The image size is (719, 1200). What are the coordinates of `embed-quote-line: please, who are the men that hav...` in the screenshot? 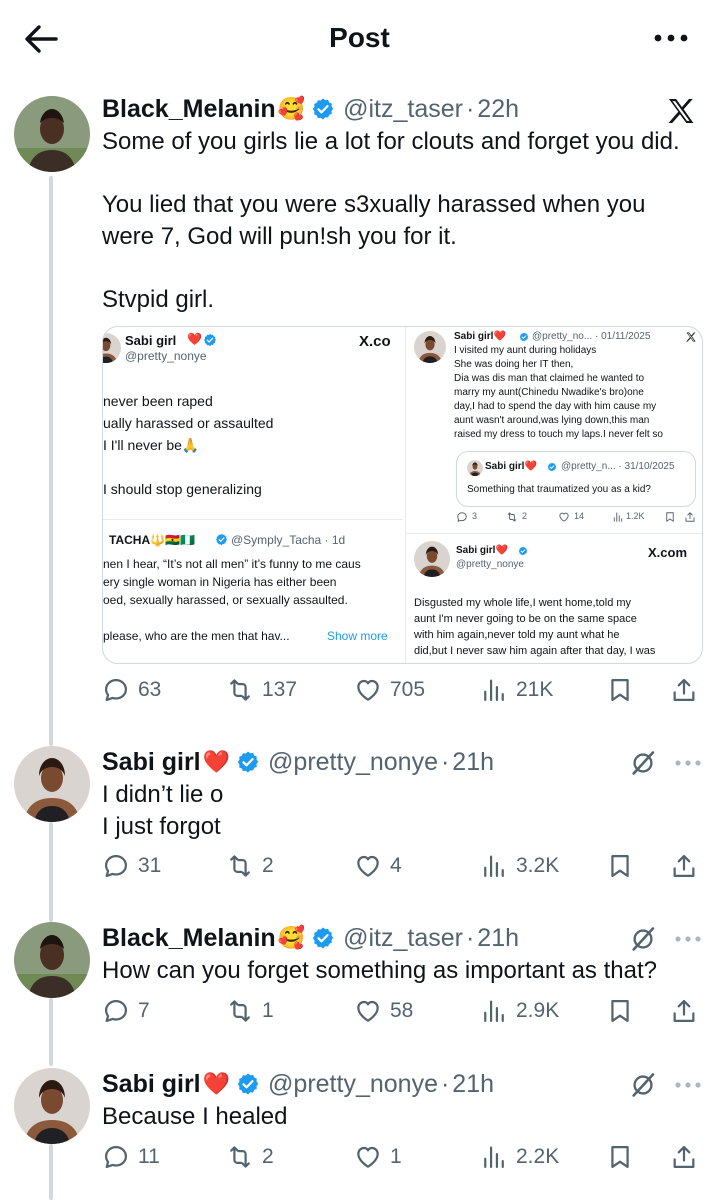 It's located at (196, 636).